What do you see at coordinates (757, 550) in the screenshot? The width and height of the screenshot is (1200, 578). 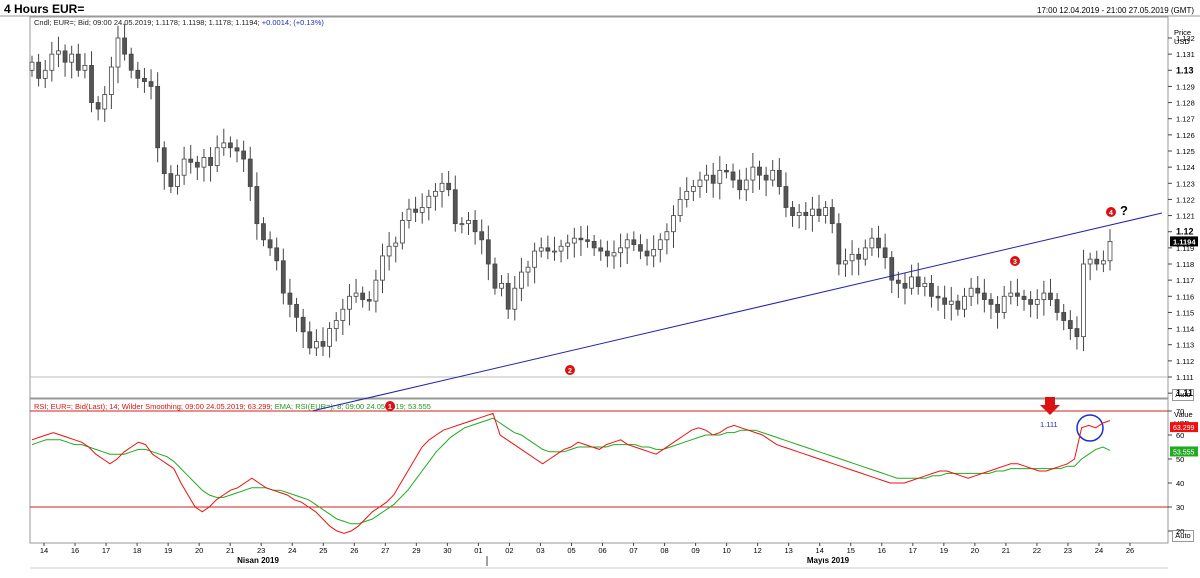 I see `date-tick-label: 12` at bounding box center [757, 550].